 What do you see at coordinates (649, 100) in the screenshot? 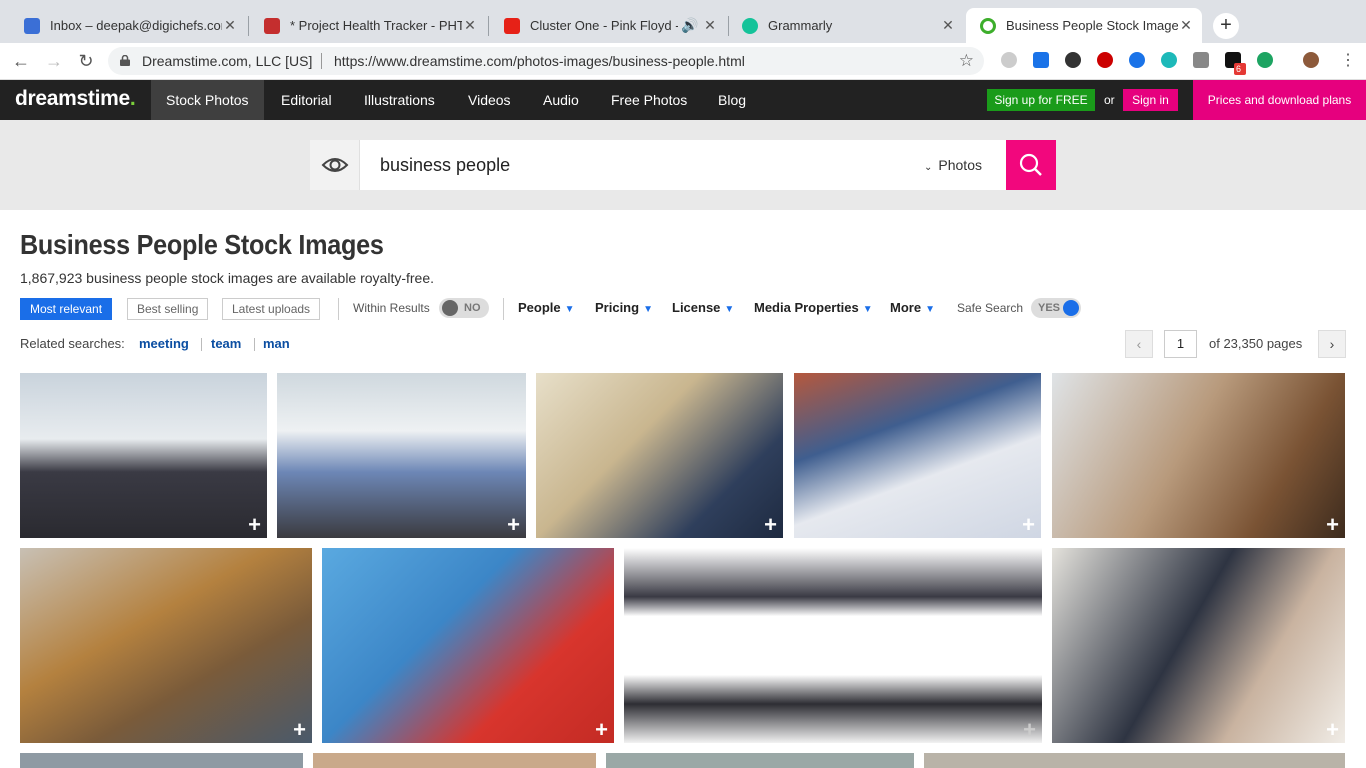
I see `nav-free-photos: Free Photos` at bounding box center [649, 100].